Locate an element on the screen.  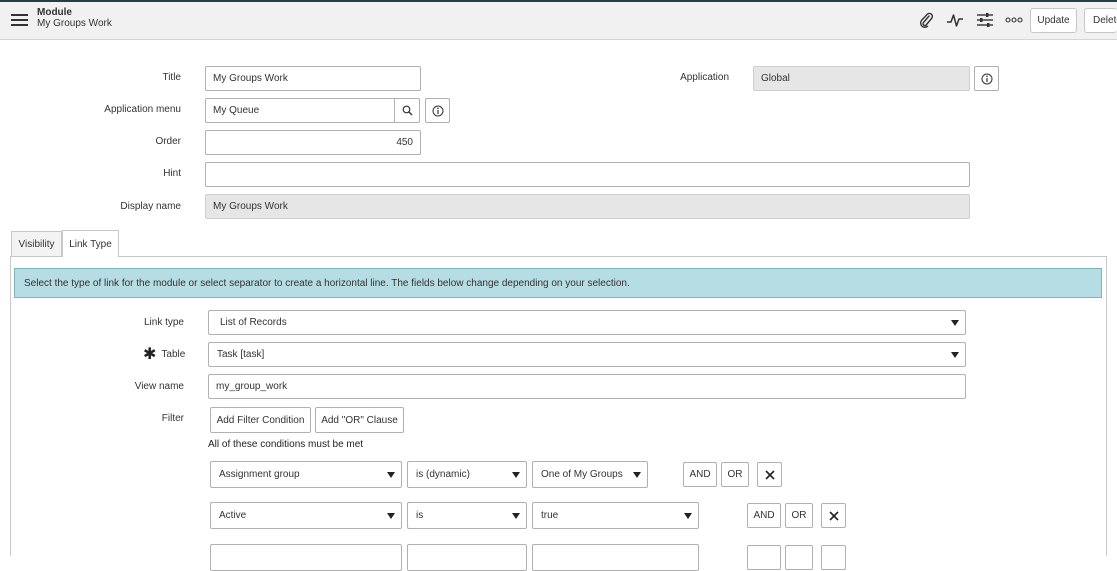
condition-field-select-partial is located at coordinates (306, 557).